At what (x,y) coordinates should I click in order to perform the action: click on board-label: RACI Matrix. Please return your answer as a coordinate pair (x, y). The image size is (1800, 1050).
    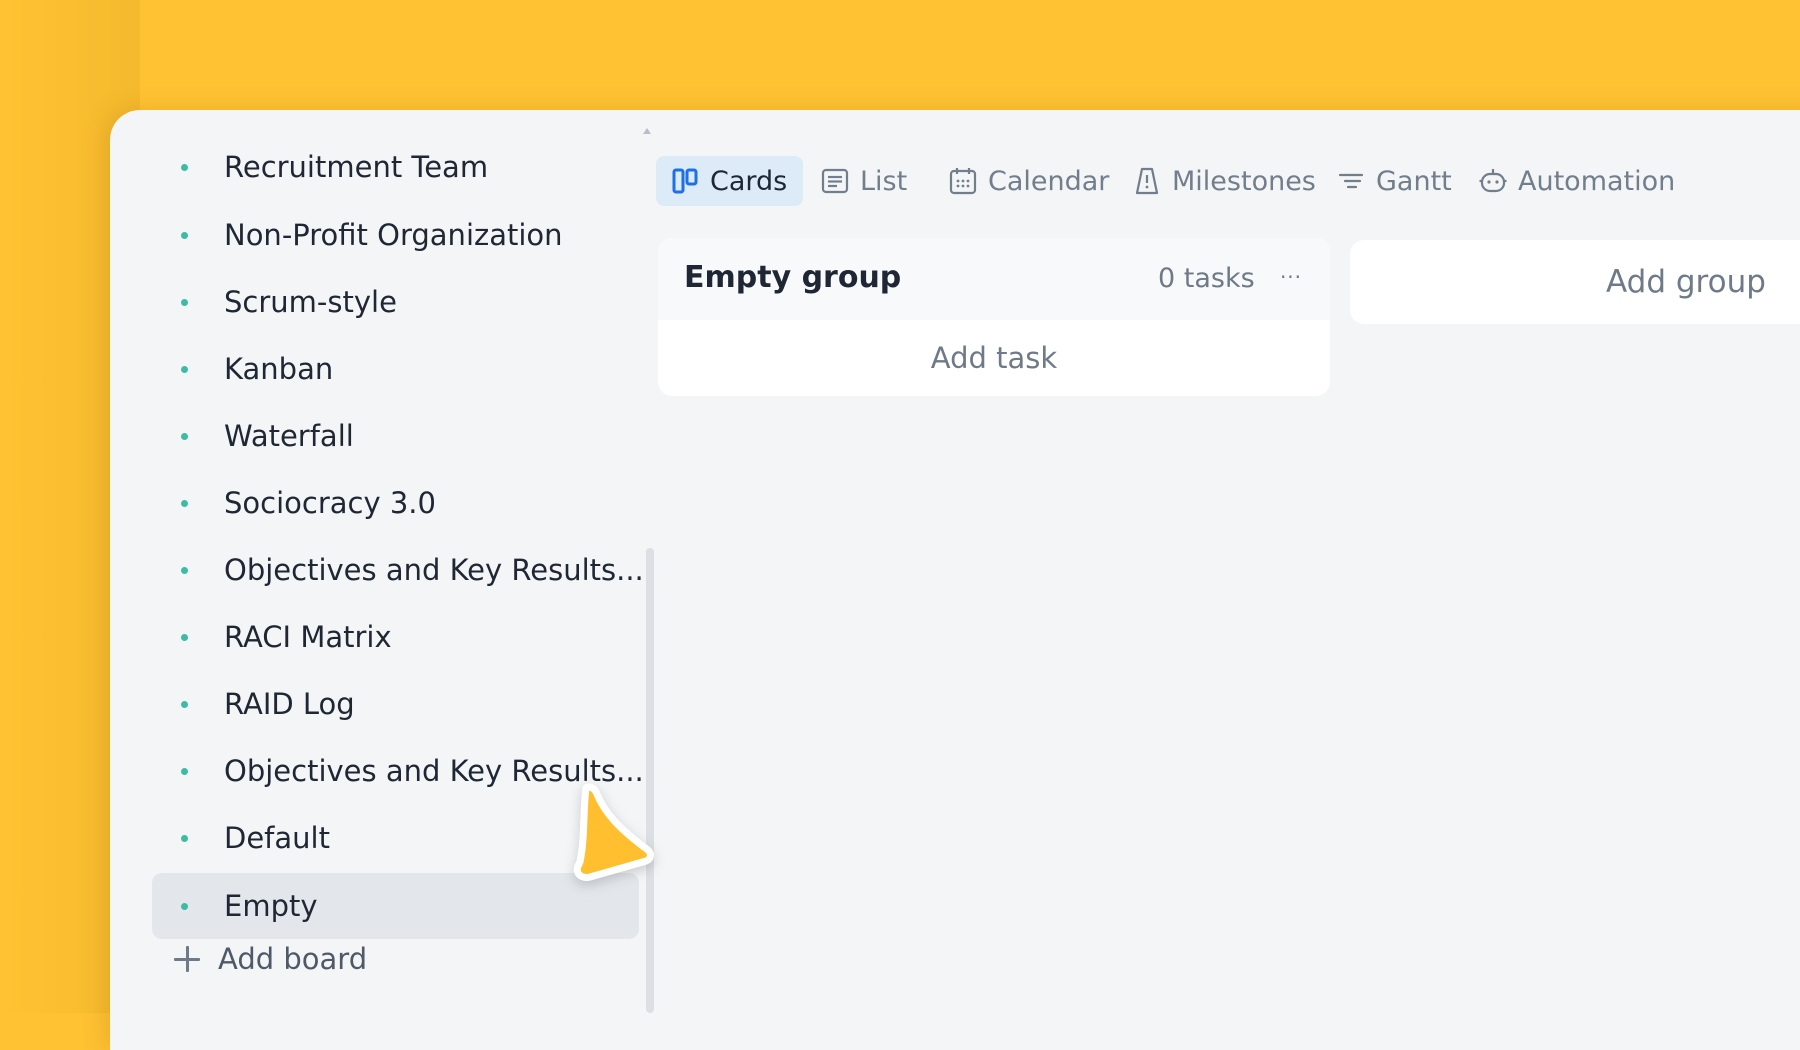
    Looking at the image, I should click on (308, 637).